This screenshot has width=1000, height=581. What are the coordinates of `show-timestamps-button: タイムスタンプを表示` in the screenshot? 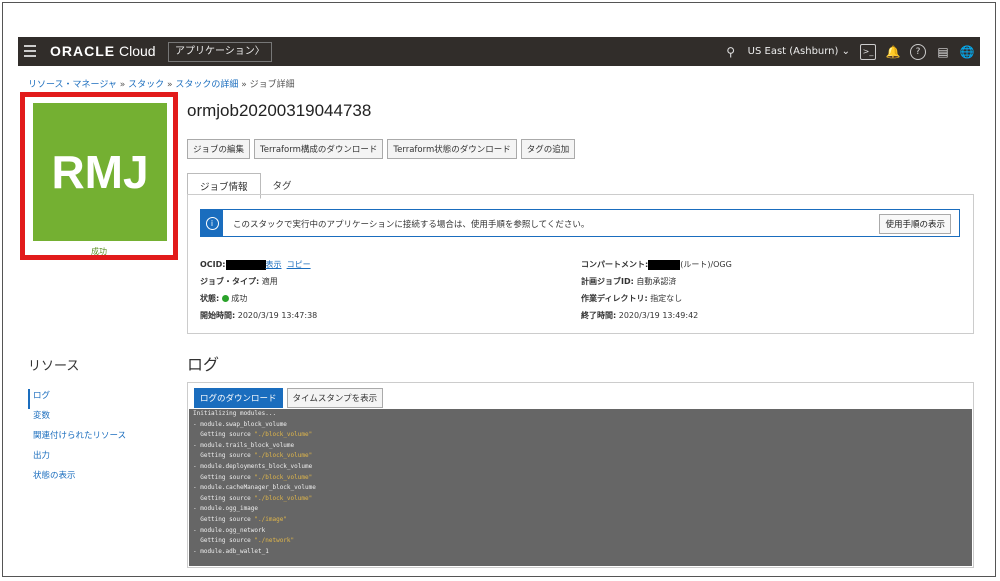 It's located at (335, 398).